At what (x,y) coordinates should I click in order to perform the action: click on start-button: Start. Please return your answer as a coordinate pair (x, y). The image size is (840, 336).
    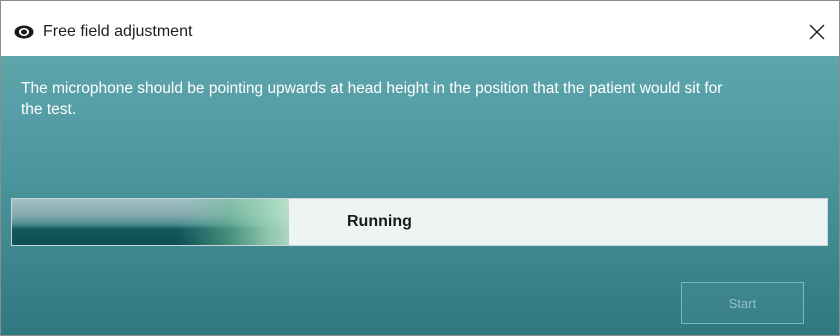
    Looking at the image, I should click on (742, 303).